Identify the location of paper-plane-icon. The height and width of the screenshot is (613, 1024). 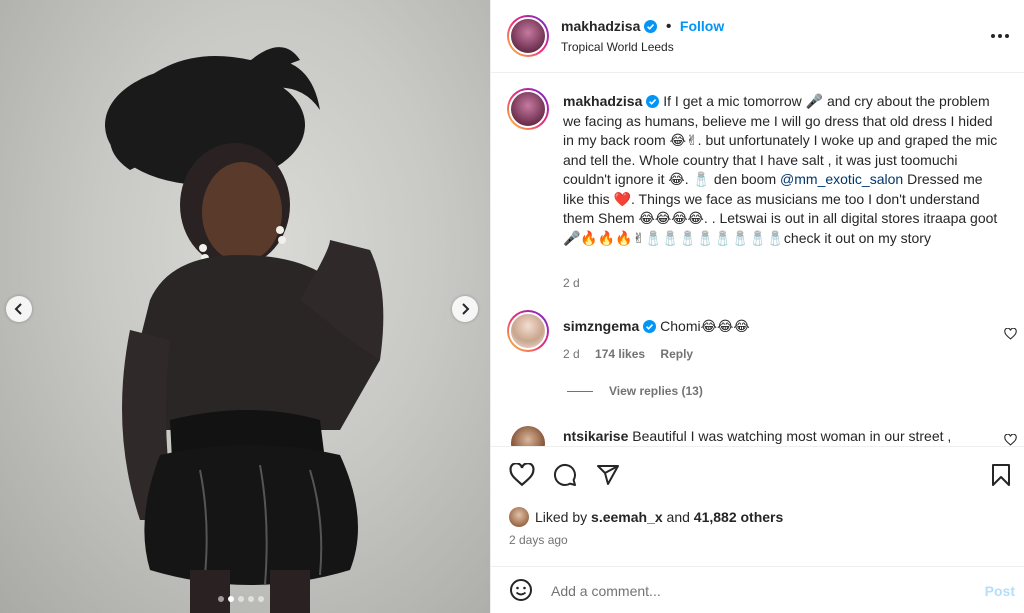
(608, 475).